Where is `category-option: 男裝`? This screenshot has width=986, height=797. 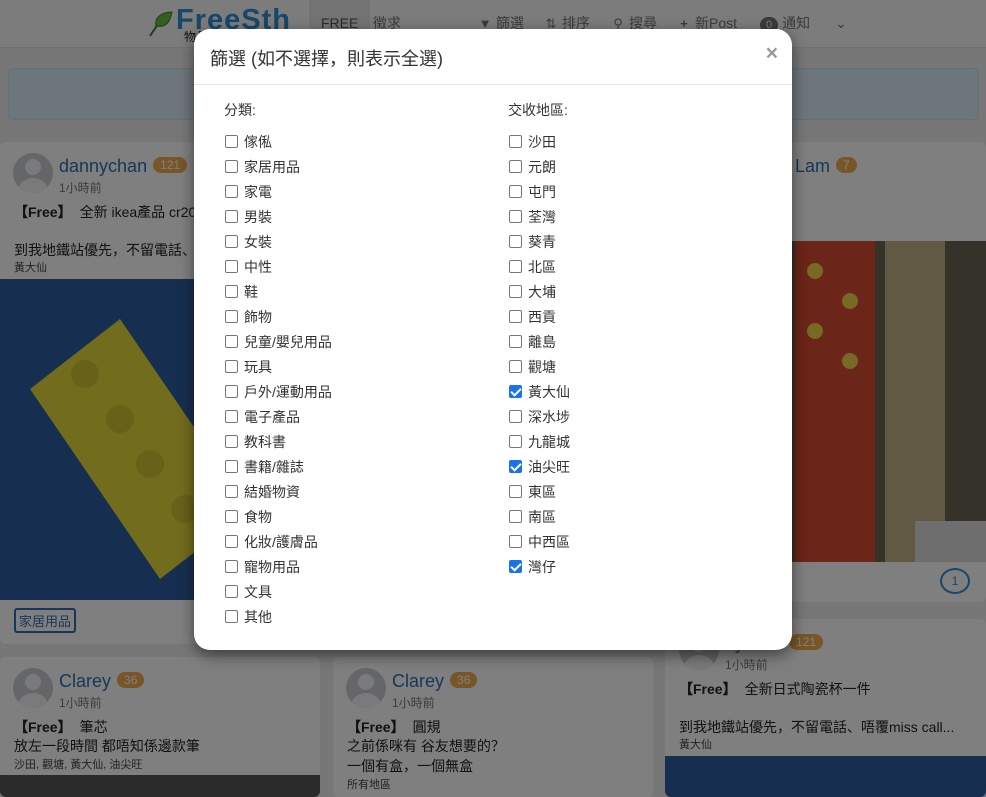
category-option: 男裝 is located at coordinates (278, 216).